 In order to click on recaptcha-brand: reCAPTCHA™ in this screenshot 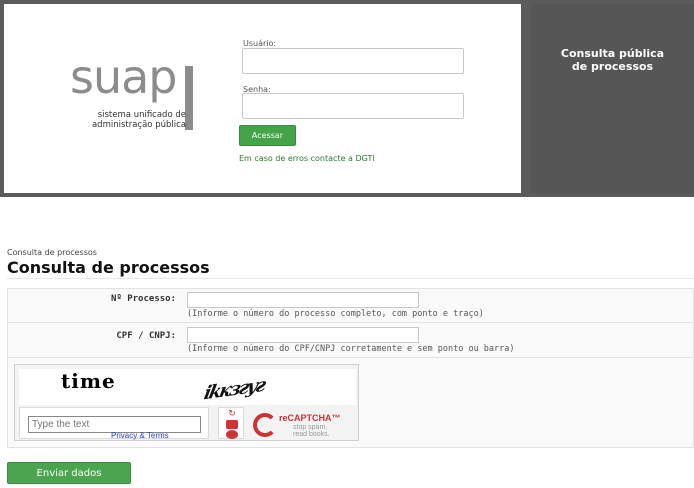, I will do `click(310, 418)`.